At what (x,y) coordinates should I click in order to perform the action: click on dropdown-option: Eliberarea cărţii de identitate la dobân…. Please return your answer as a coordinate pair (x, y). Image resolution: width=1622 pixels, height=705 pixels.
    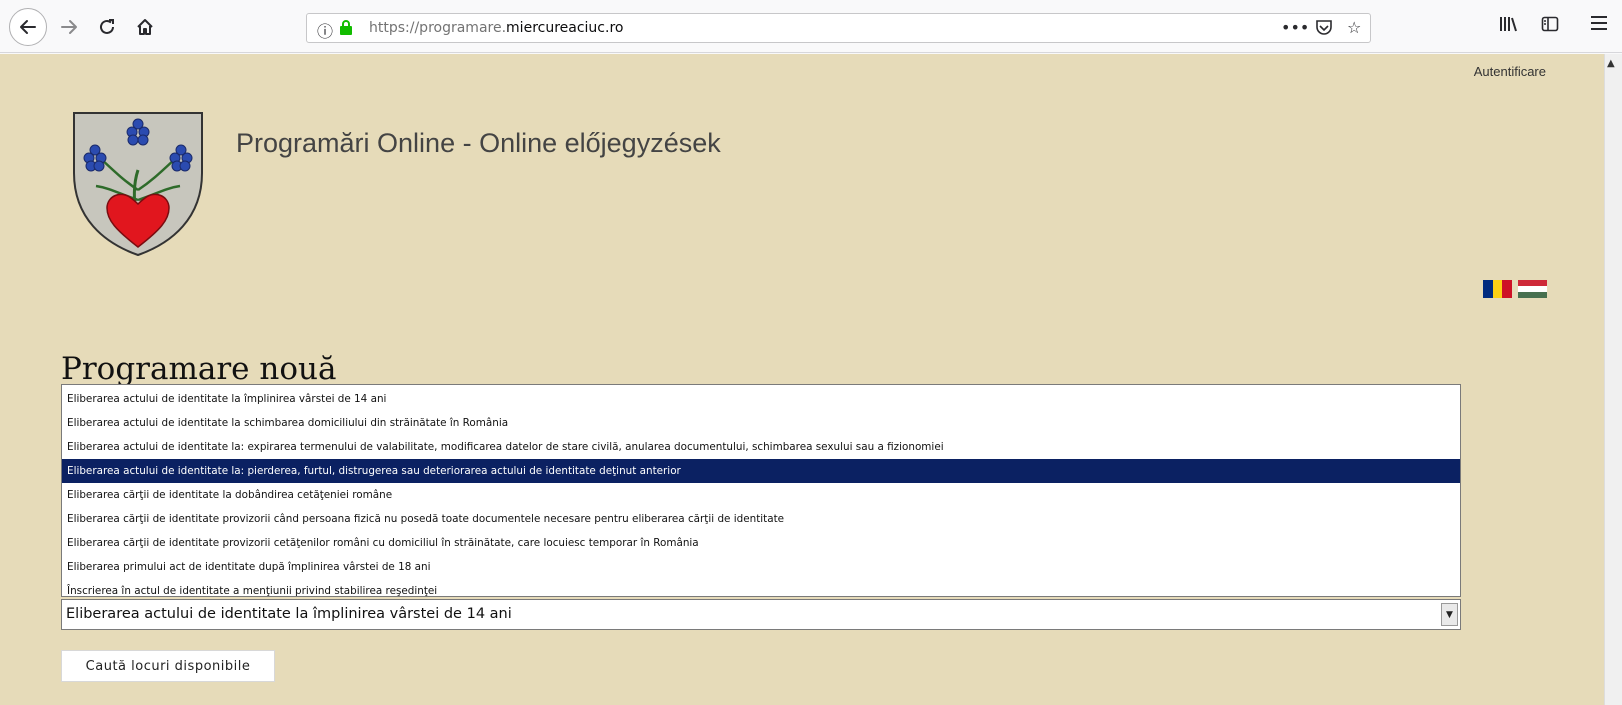
    Looking at the image, I should click on (761, 495).